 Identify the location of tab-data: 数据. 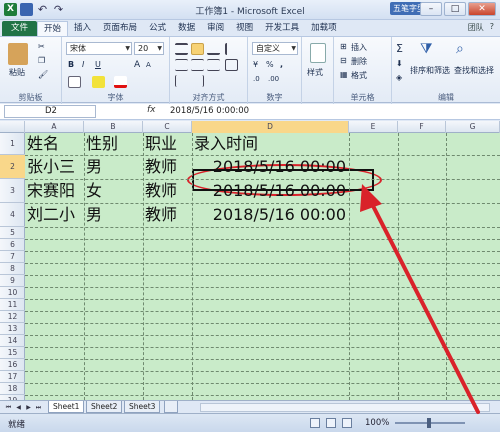
(186, 28).